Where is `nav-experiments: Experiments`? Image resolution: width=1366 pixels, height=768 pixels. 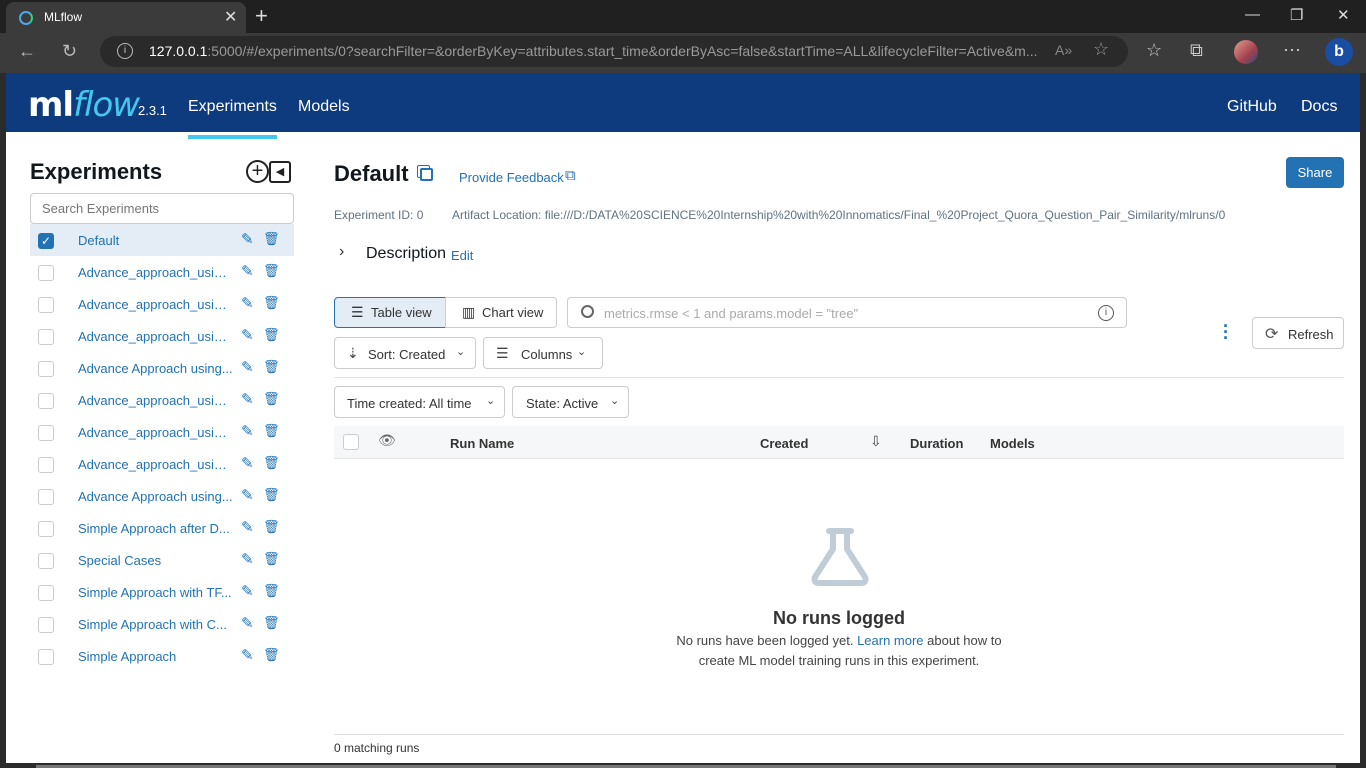
nav-experiments: Experiments is located at coordinates (232, 118).